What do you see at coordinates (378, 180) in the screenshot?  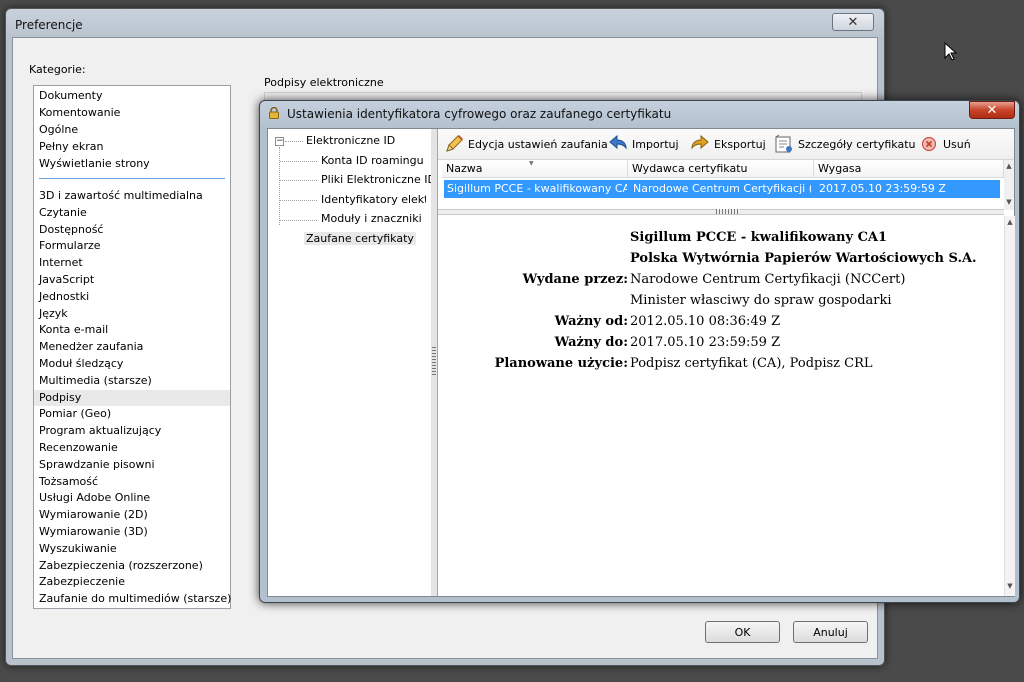 I see `tree-item-id-files: Pliki Elektroniczne ID` at bounding box center [378, 180].